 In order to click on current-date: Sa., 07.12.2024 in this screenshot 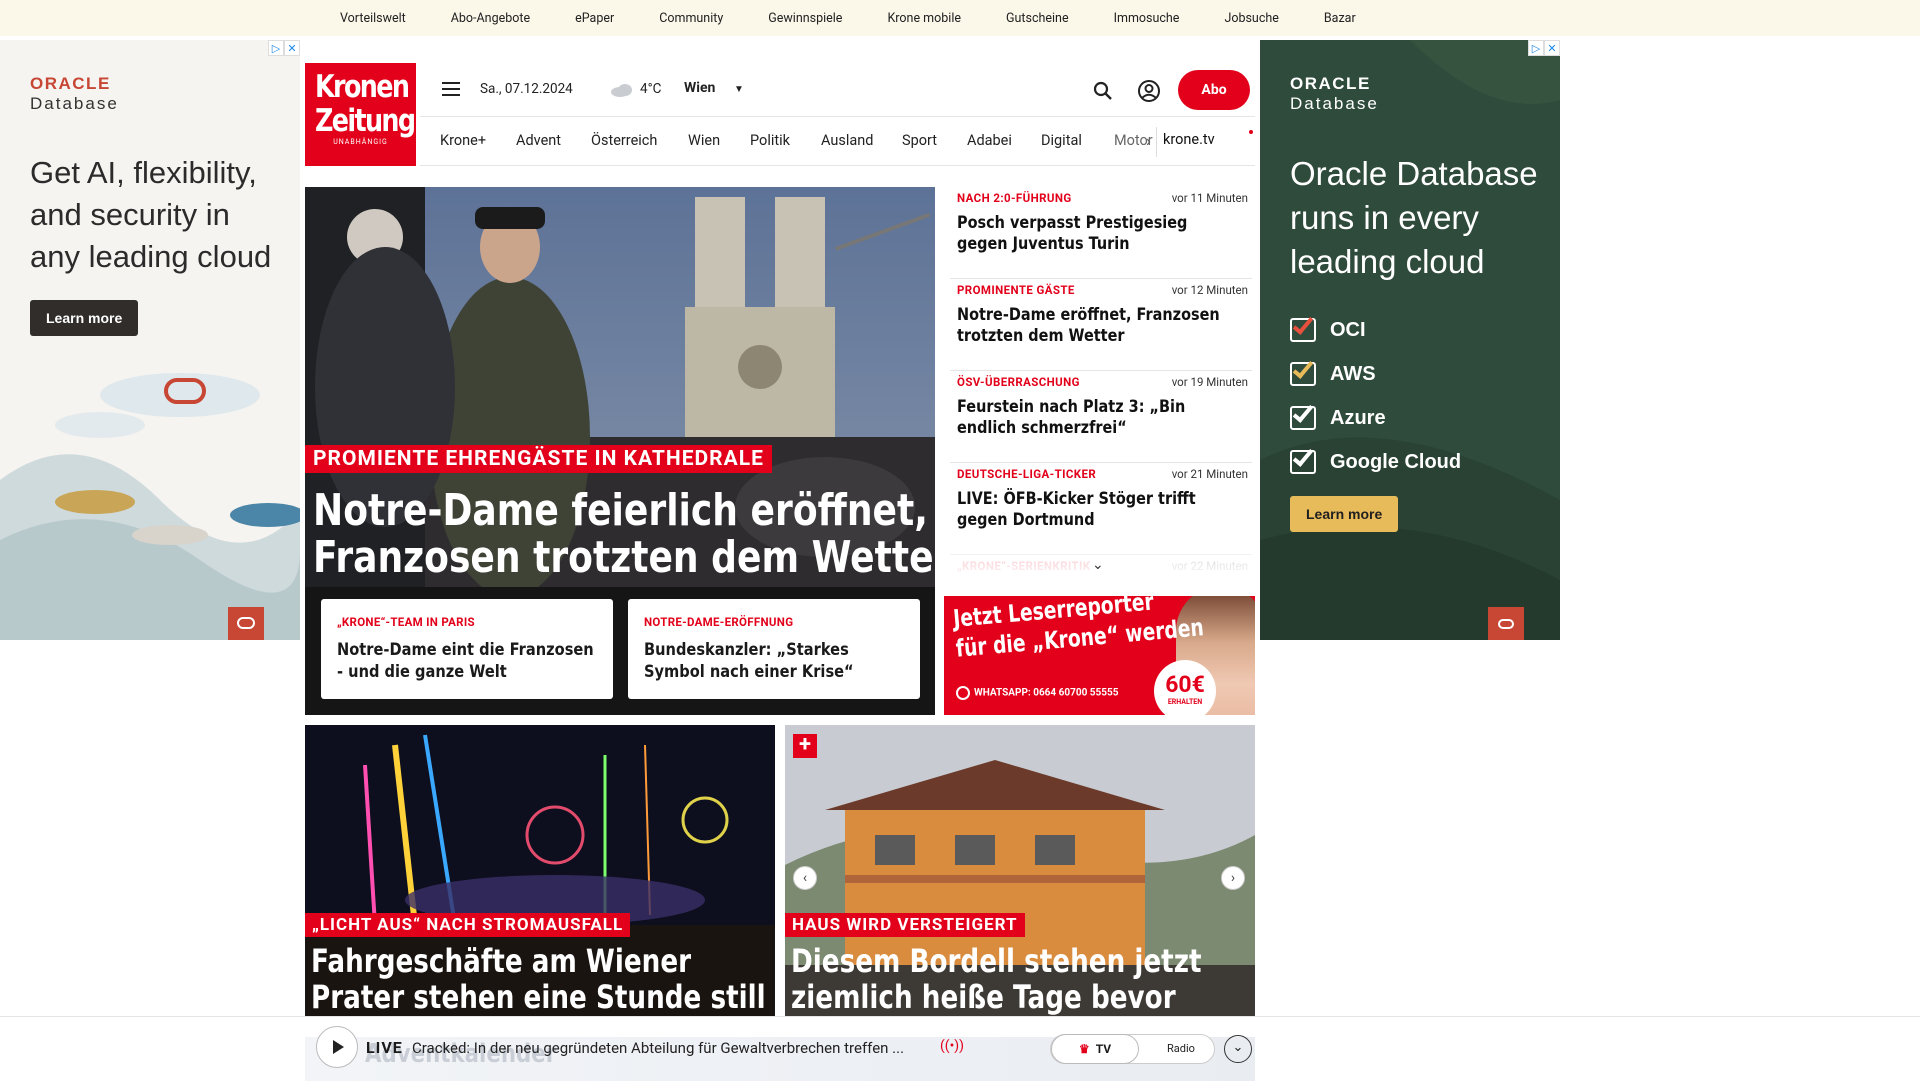, I will do `click(526, 89)`.